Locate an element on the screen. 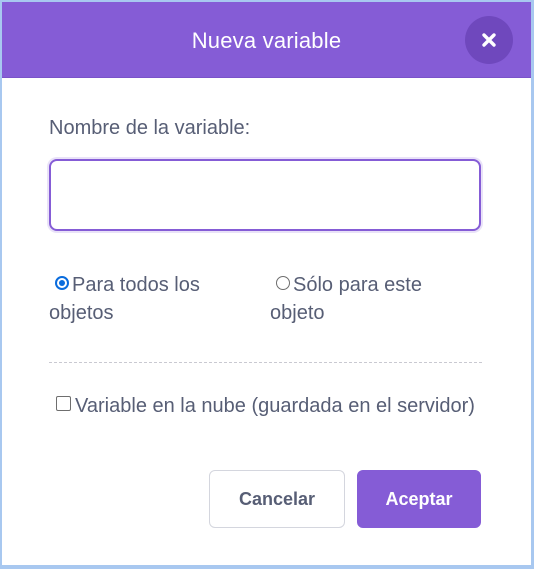 This screenshot has width=534, height=569. ok-button: Aceptar is located at coordinates (419, 499).